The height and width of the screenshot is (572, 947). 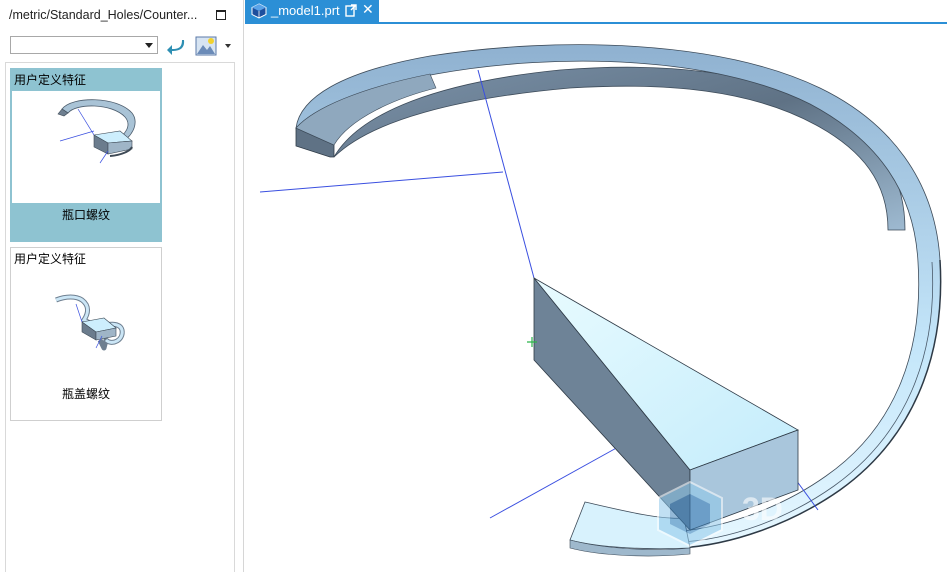 I want to click on datum-axis-left, so click(x=381, y=182).